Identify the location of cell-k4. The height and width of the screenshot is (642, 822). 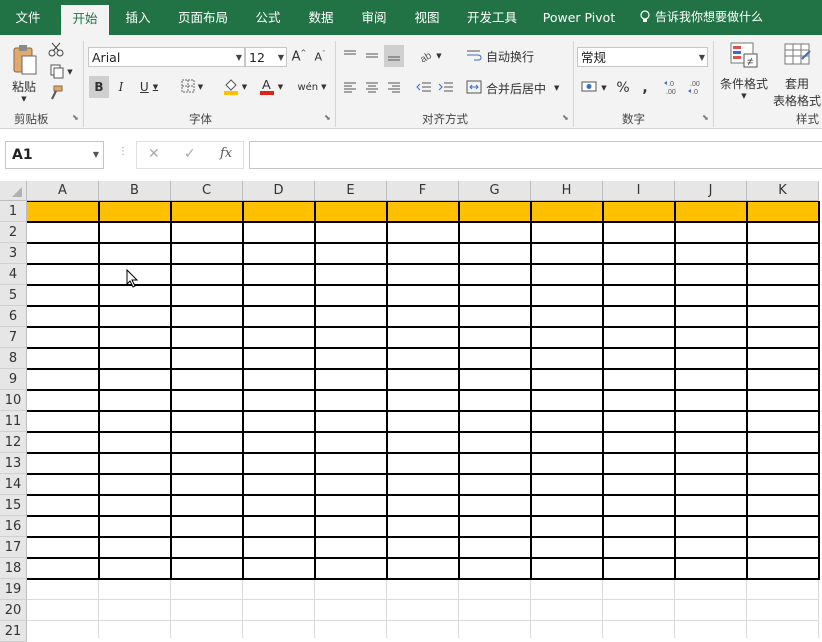
(783, 274).